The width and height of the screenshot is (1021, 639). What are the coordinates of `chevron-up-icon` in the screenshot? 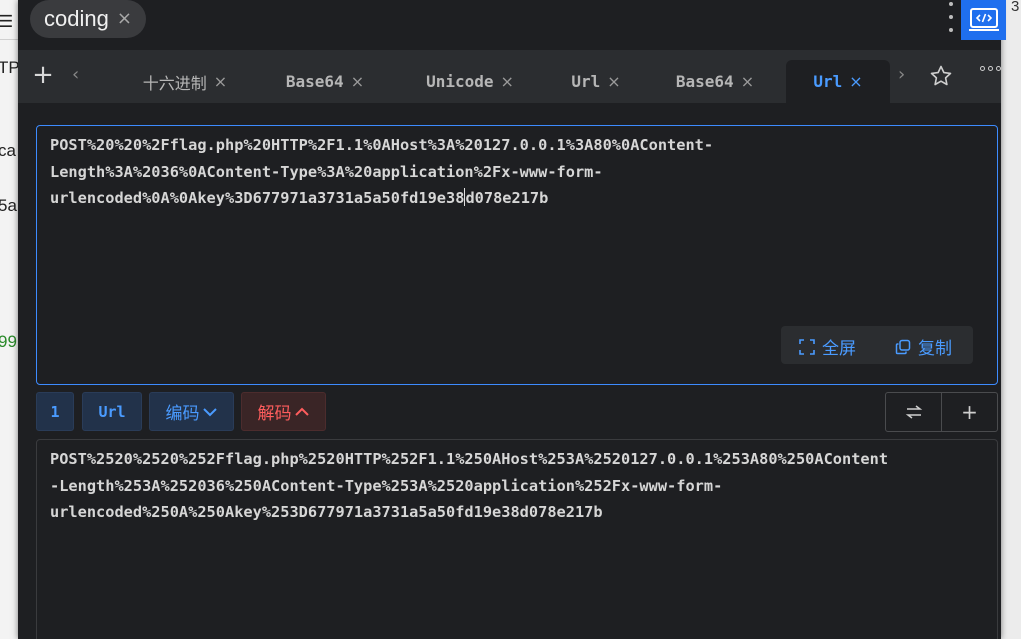 It's located at (301, 411).